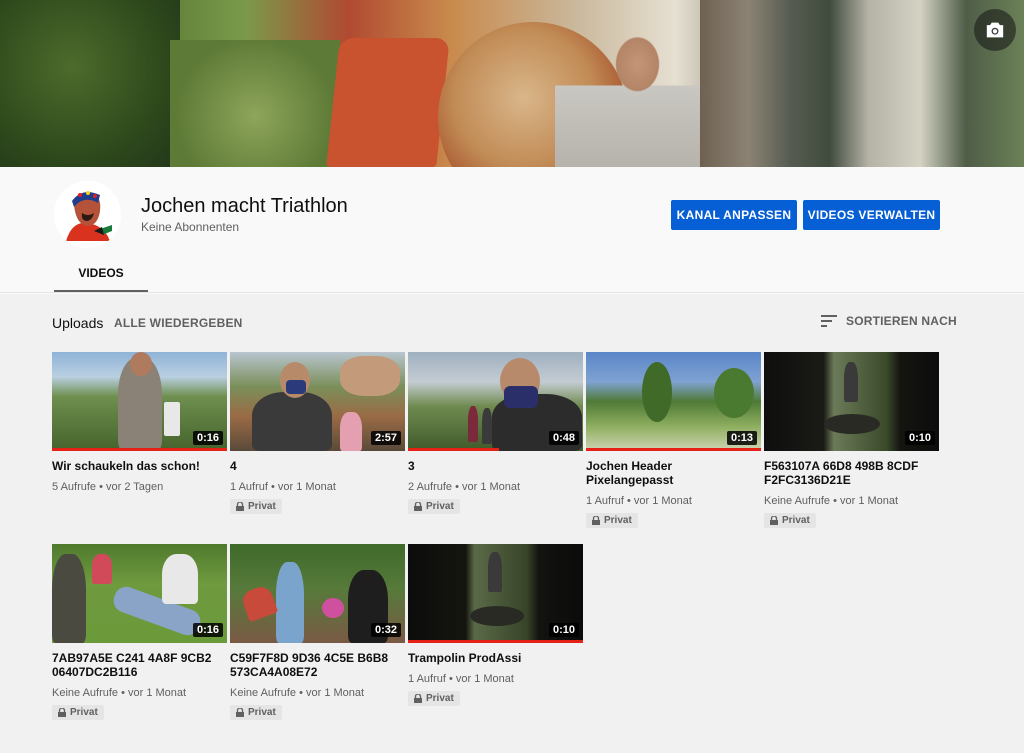  I want to click on video-title: 4, so click(317, 466).